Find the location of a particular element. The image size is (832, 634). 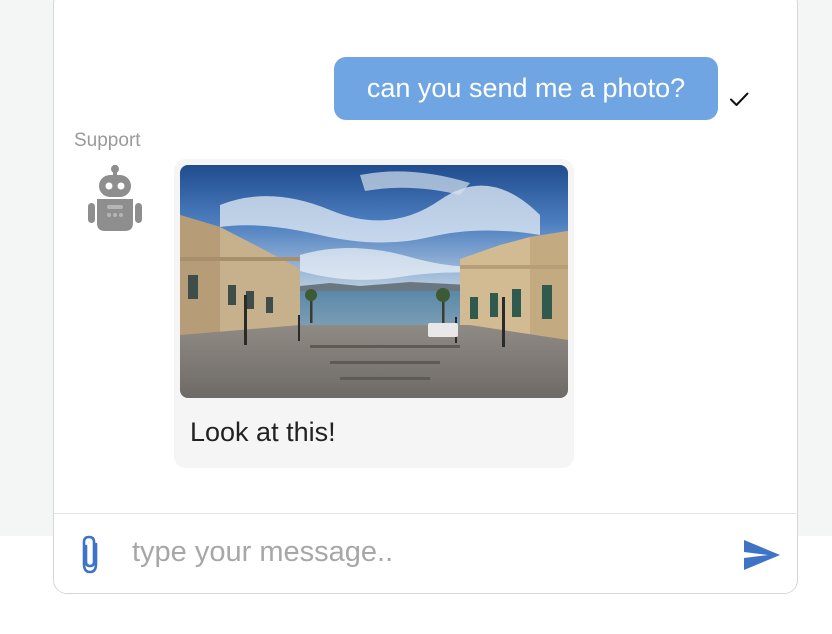

outgoing-message-text: can you send me a photo? is located at coordinates (526, 88).